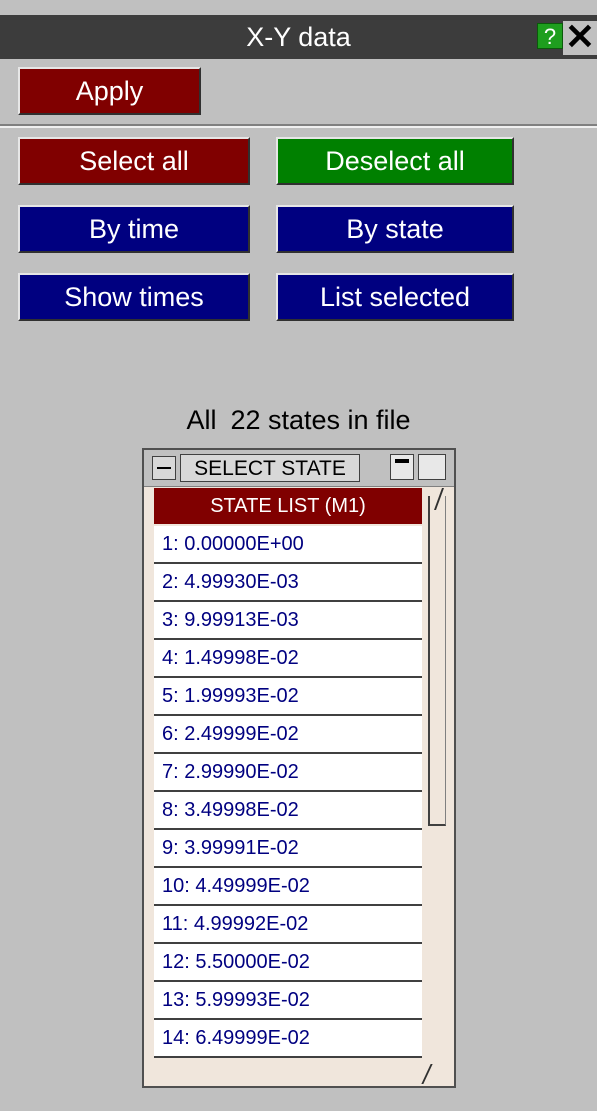 This screenshot has width=597, height=1111. Describe the element at coordinates (288, 811) in the screenshot. I see `state-list-item: 8: 3.49998E-02` at that location.